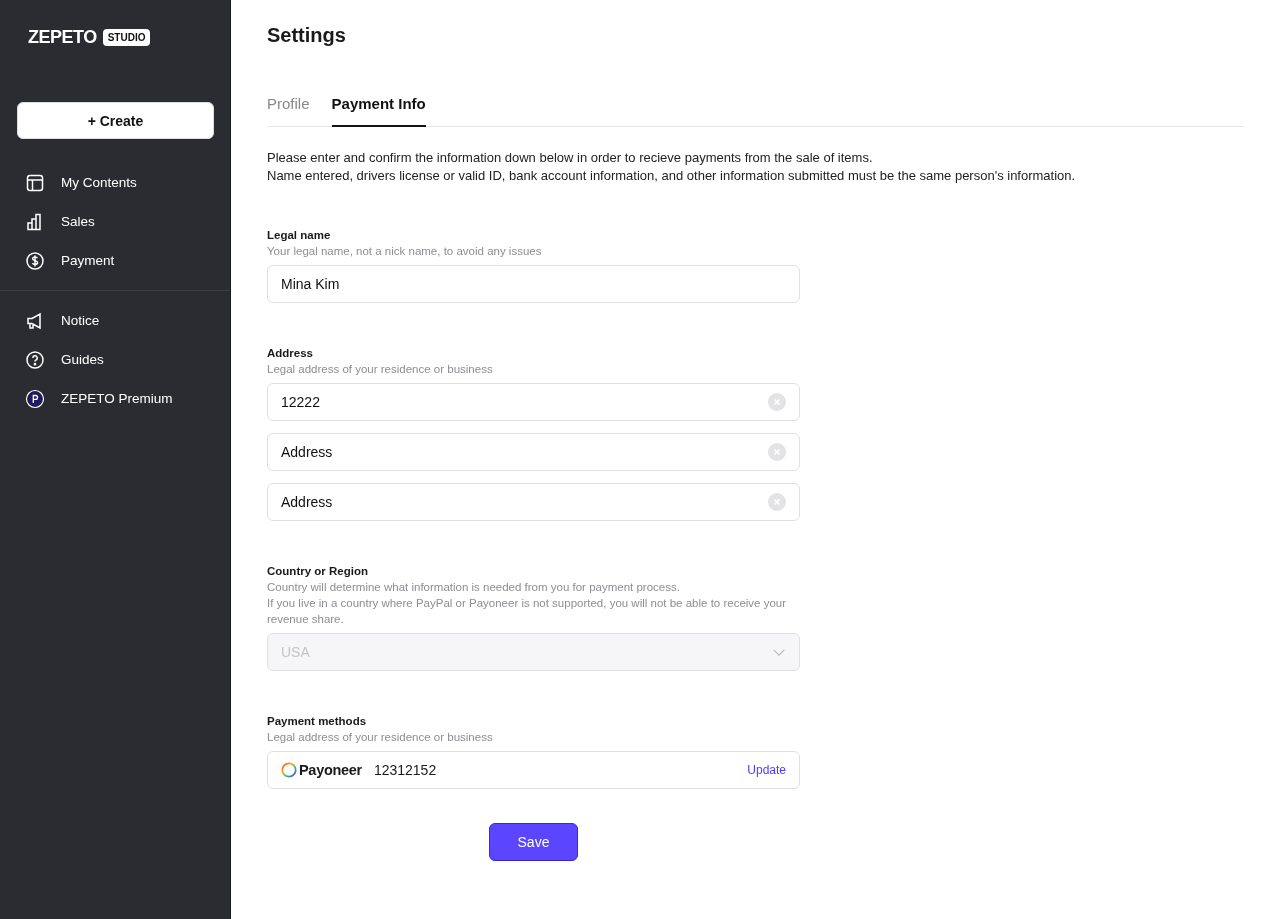 The height and width of the screenshot is (919, 1280). What do you see at coordinates (533, 842) in the screenshot?
I see `save-button: Save` at bounding box center [533, 842].